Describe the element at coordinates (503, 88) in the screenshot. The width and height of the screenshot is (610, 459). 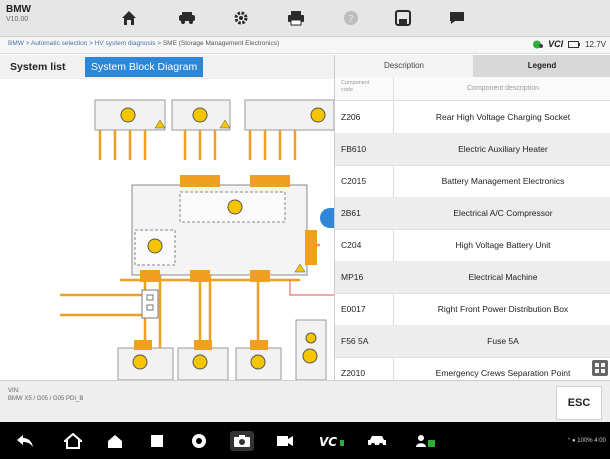
I see `column-header-description: Component description` at that location.